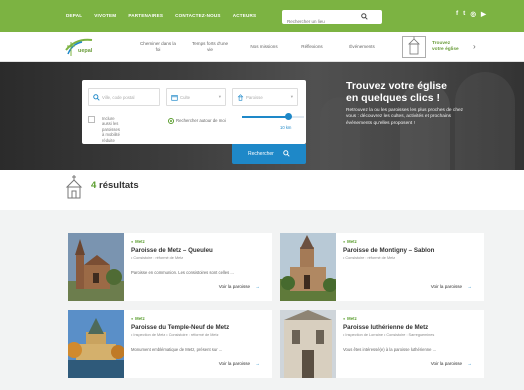 Image resolution: width=524 pixels, height=390 pixels. Describe the element at coordinates (414, 47) in the screenshot. I see `church-locator-icon` at that location.